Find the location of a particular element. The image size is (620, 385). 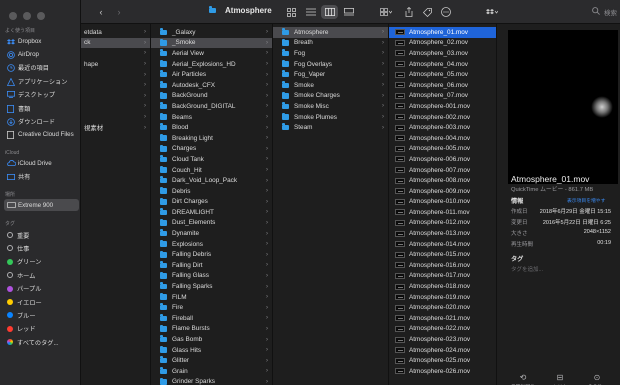

file-row: Atmosphere-019.mov is located at coordinates (442, 297).